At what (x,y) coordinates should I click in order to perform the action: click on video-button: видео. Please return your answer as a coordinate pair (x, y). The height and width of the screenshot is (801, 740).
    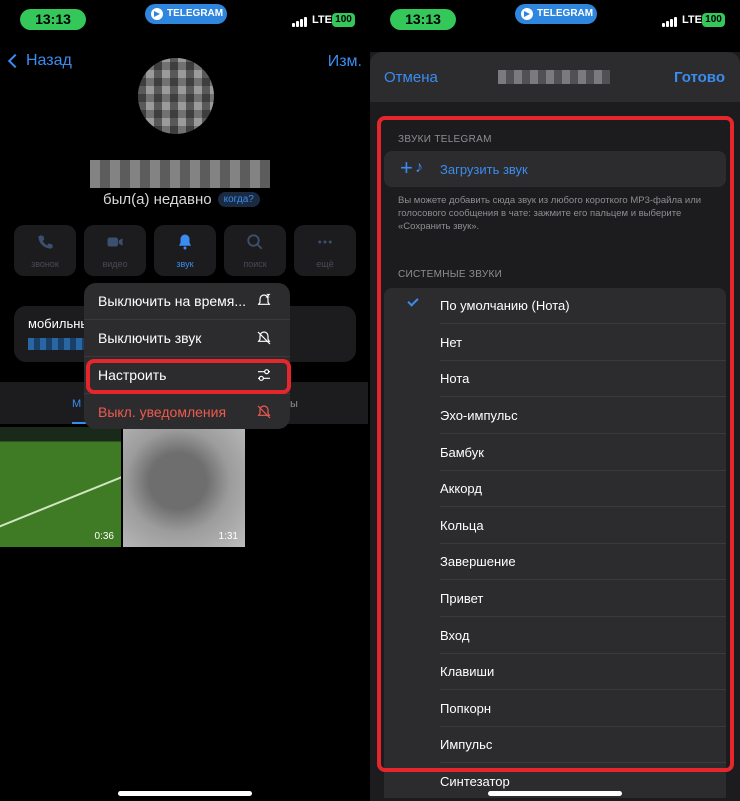
    Looking at the image, I should click on (115, 250).